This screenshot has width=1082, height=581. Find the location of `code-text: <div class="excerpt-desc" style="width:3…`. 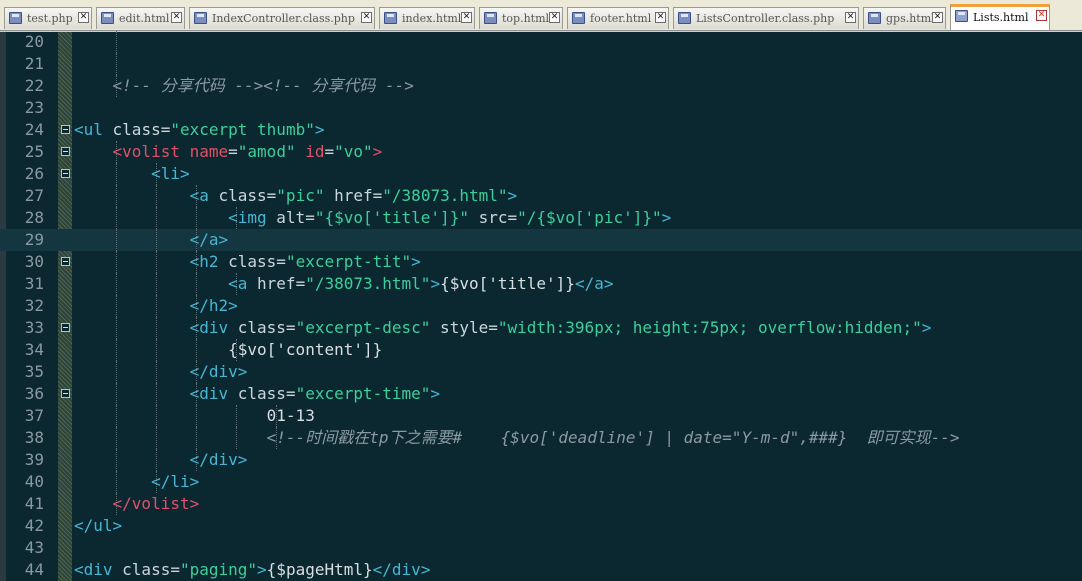

code-text: <div class="excerpt-desc" style="width:3… is located at coordinates (560, 327).